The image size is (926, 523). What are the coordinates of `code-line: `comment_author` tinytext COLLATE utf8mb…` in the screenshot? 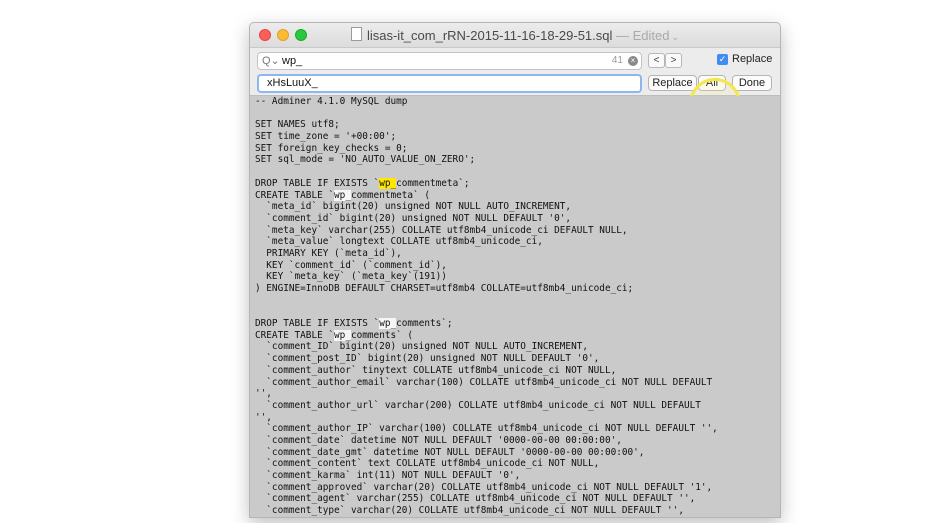 It's located at (436, 370).